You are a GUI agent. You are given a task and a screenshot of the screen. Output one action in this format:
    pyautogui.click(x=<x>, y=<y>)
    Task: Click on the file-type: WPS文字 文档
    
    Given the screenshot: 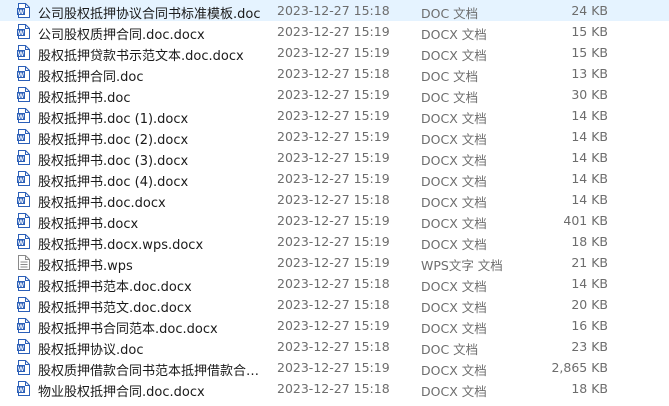 What is the action you would take?
    pyautogui.click(x=462, y=265)
    